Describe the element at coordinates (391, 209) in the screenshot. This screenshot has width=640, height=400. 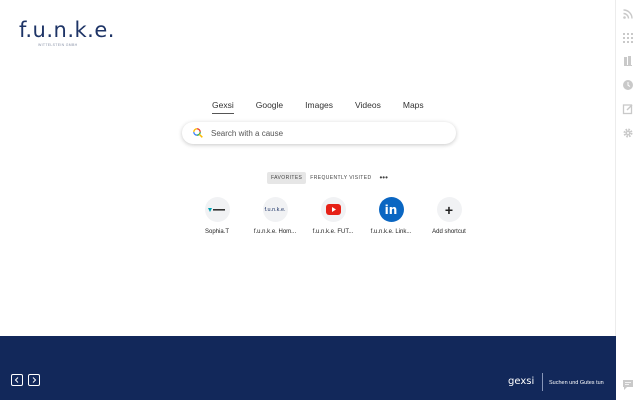
I see `linkedin-icon: in` at that location.